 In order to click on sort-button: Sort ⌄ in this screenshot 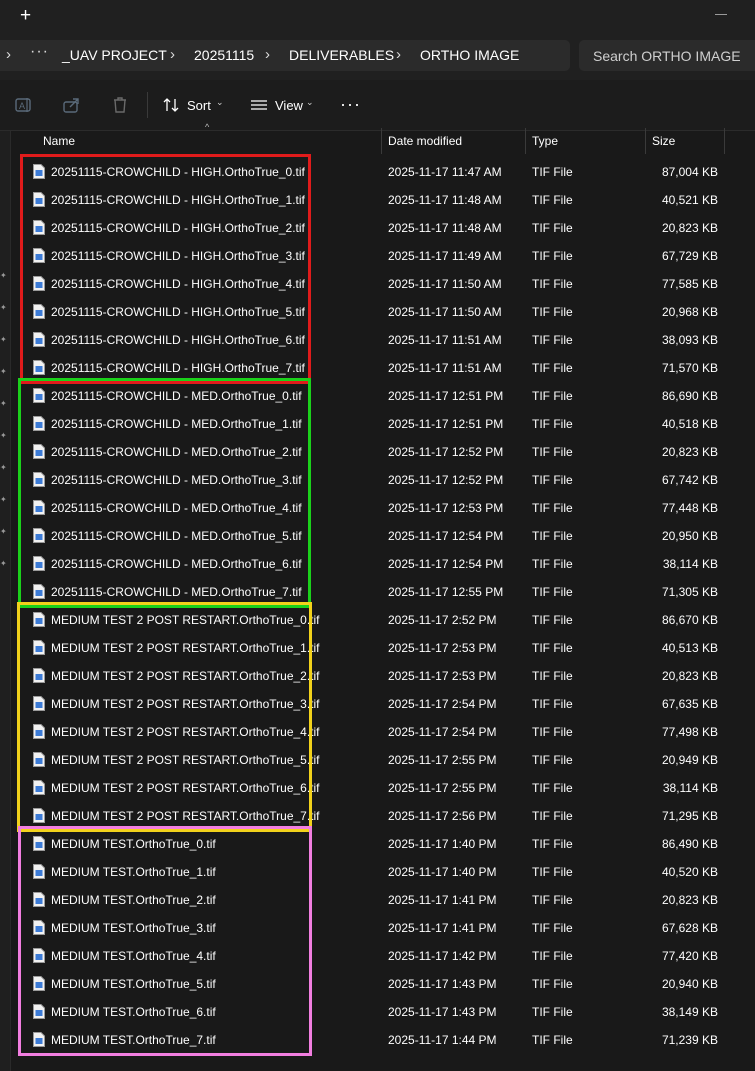, I will do `click(194, 105)`.